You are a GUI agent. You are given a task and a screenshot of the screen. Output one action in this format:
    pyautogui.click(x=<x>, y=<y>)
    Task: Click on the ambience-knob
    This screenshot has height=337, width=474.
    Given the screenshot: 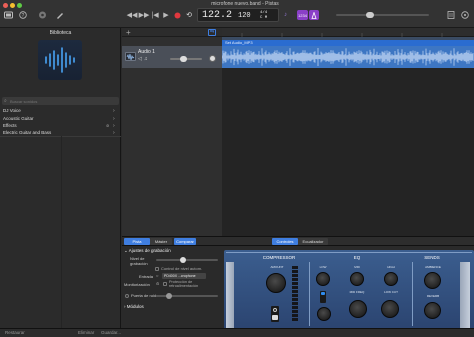 What is the action you would take?
    pyautogui.click(x=432, y=280)
    